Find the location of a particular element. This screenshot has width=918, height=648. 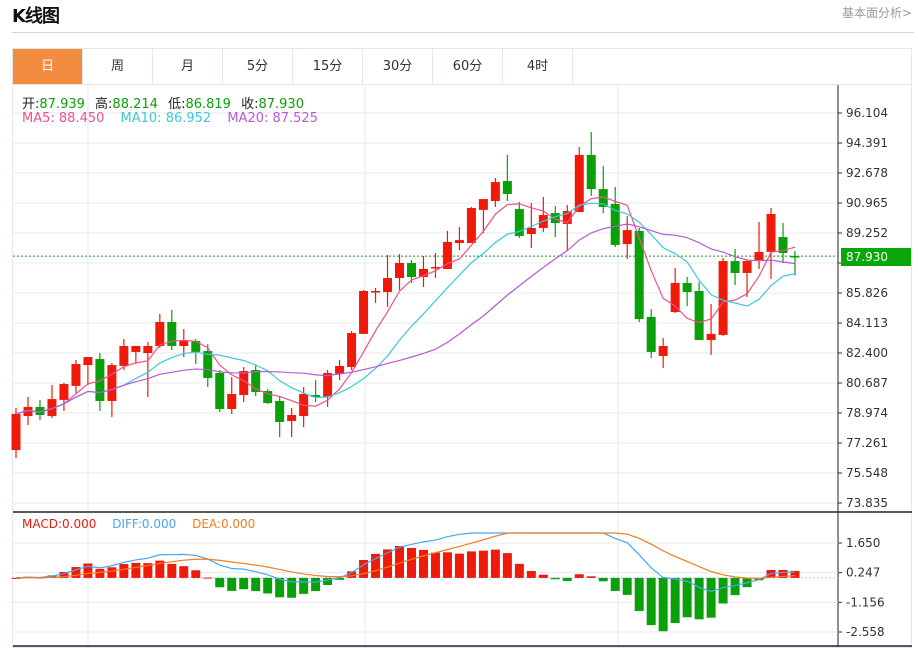

y-tick-label: 80.687 is located at coordinates (867, 383).